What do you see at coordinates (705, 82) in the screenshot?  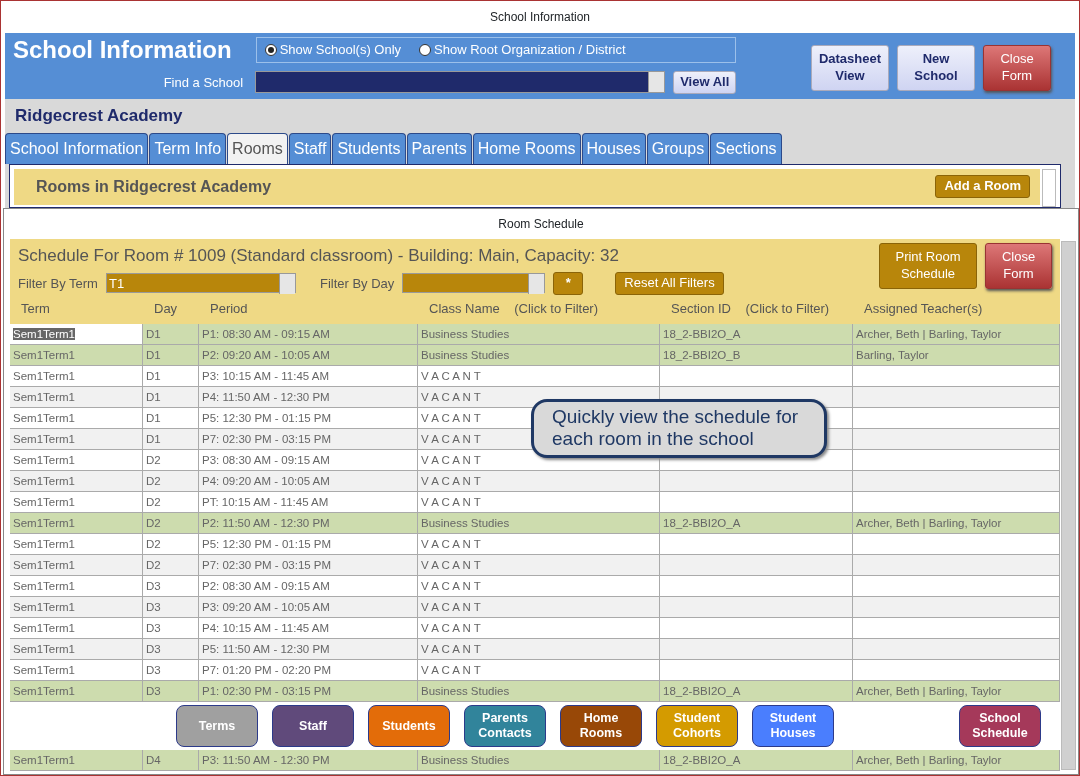 I see `view-all-button: View All` at bounding box center [705, 82].